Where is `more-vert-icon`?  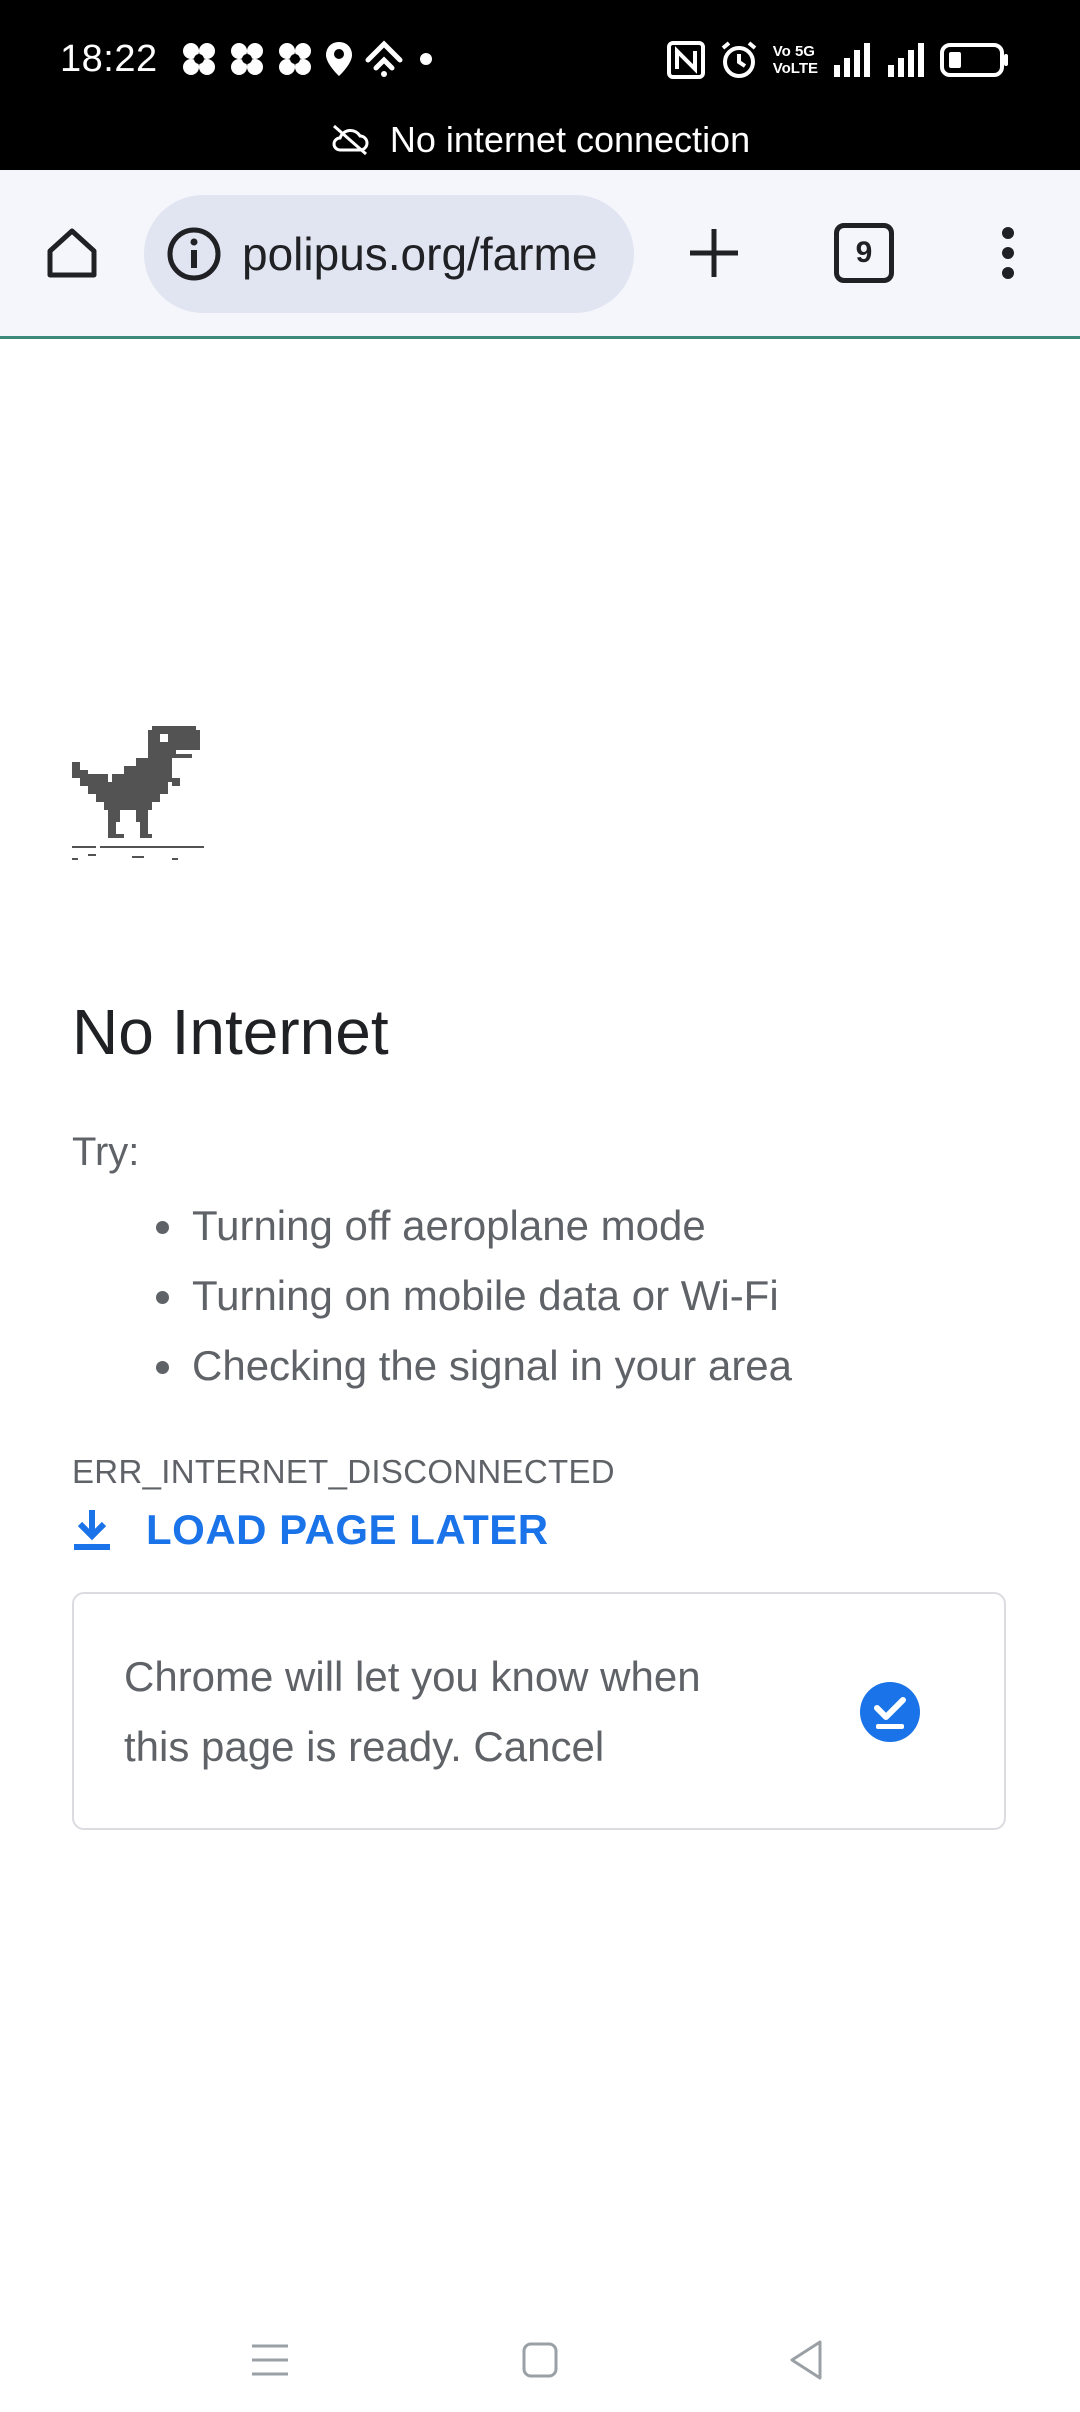
more-vert-icon is located at coordinates (1008, 253).